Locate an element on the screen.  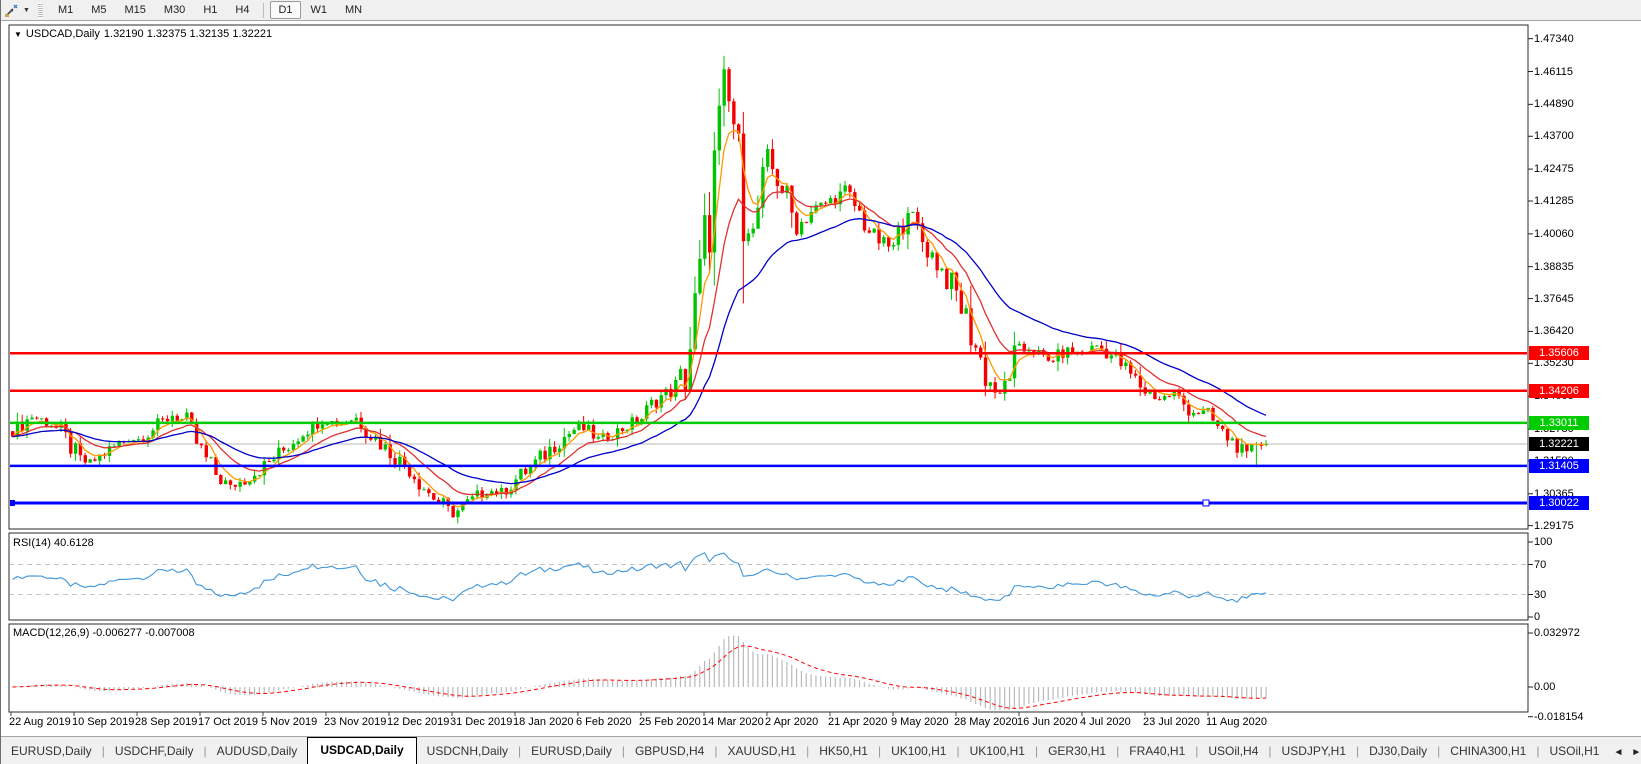
x-axis-label: 22 Aug 2019 is located at coordinates (40, 722).